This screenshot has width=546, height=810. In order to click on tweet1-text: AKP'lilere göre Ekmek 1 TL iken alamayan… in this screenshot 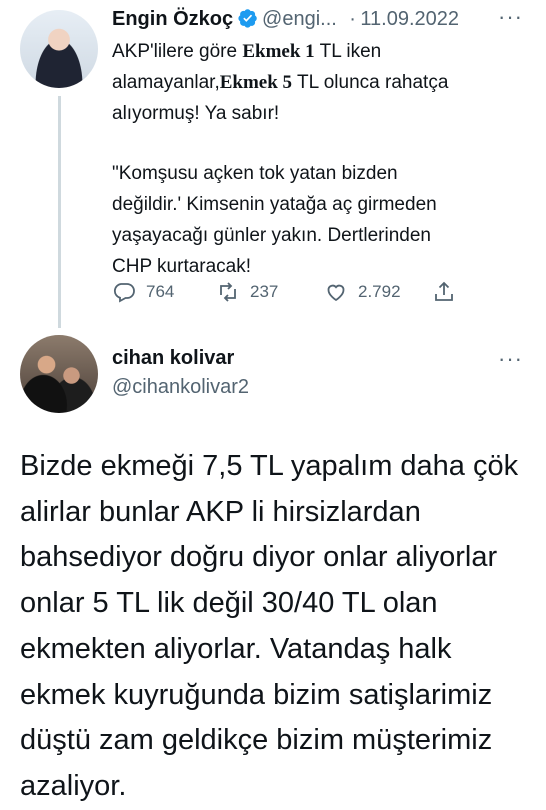, I will do `click(322, 82)`.